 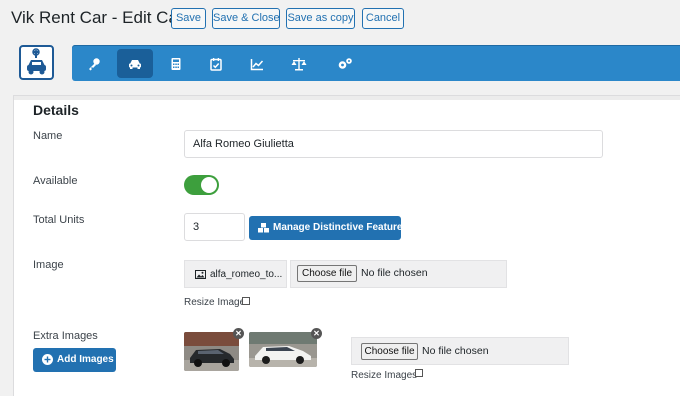 What do you see at coordinates (59, 220) in the screenshot?
I see `total-units-label: Total Units` at bounding box center [59, 220].